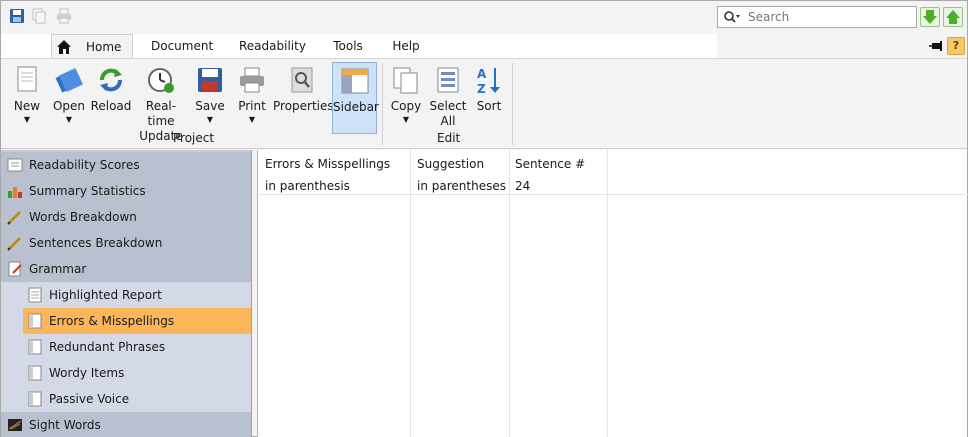  Describe the element at coordinates (104, 47) in the screenshot. I see `tab-home-label: Home` at that location.